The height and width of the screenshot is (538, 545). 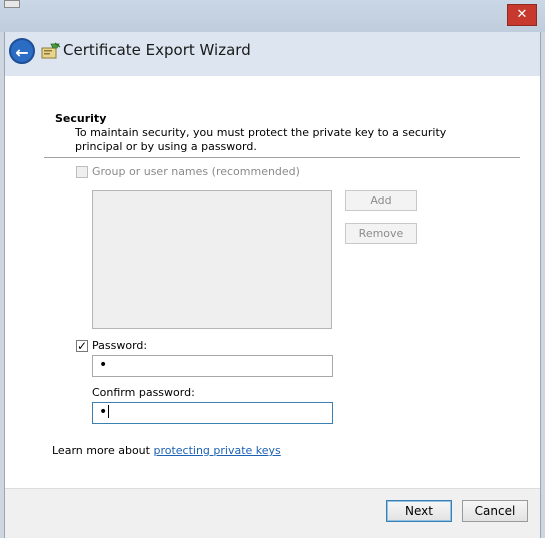 What do you see at coordinates (143, 392) in the screenshot?
I see `confirm-password-label: Confirm password:` at bounding box center [143, 392].